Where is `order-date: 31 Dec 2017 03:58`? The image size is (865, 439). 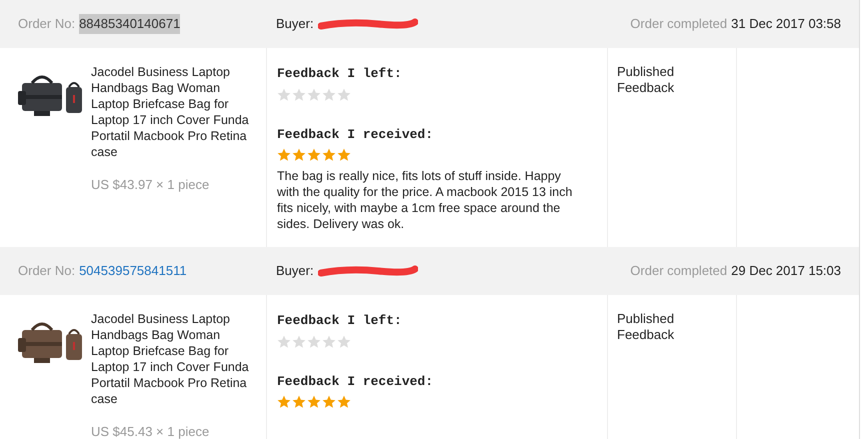 order-date: 31 Dec 2017 03:58 is located at coordinates (786, 24).